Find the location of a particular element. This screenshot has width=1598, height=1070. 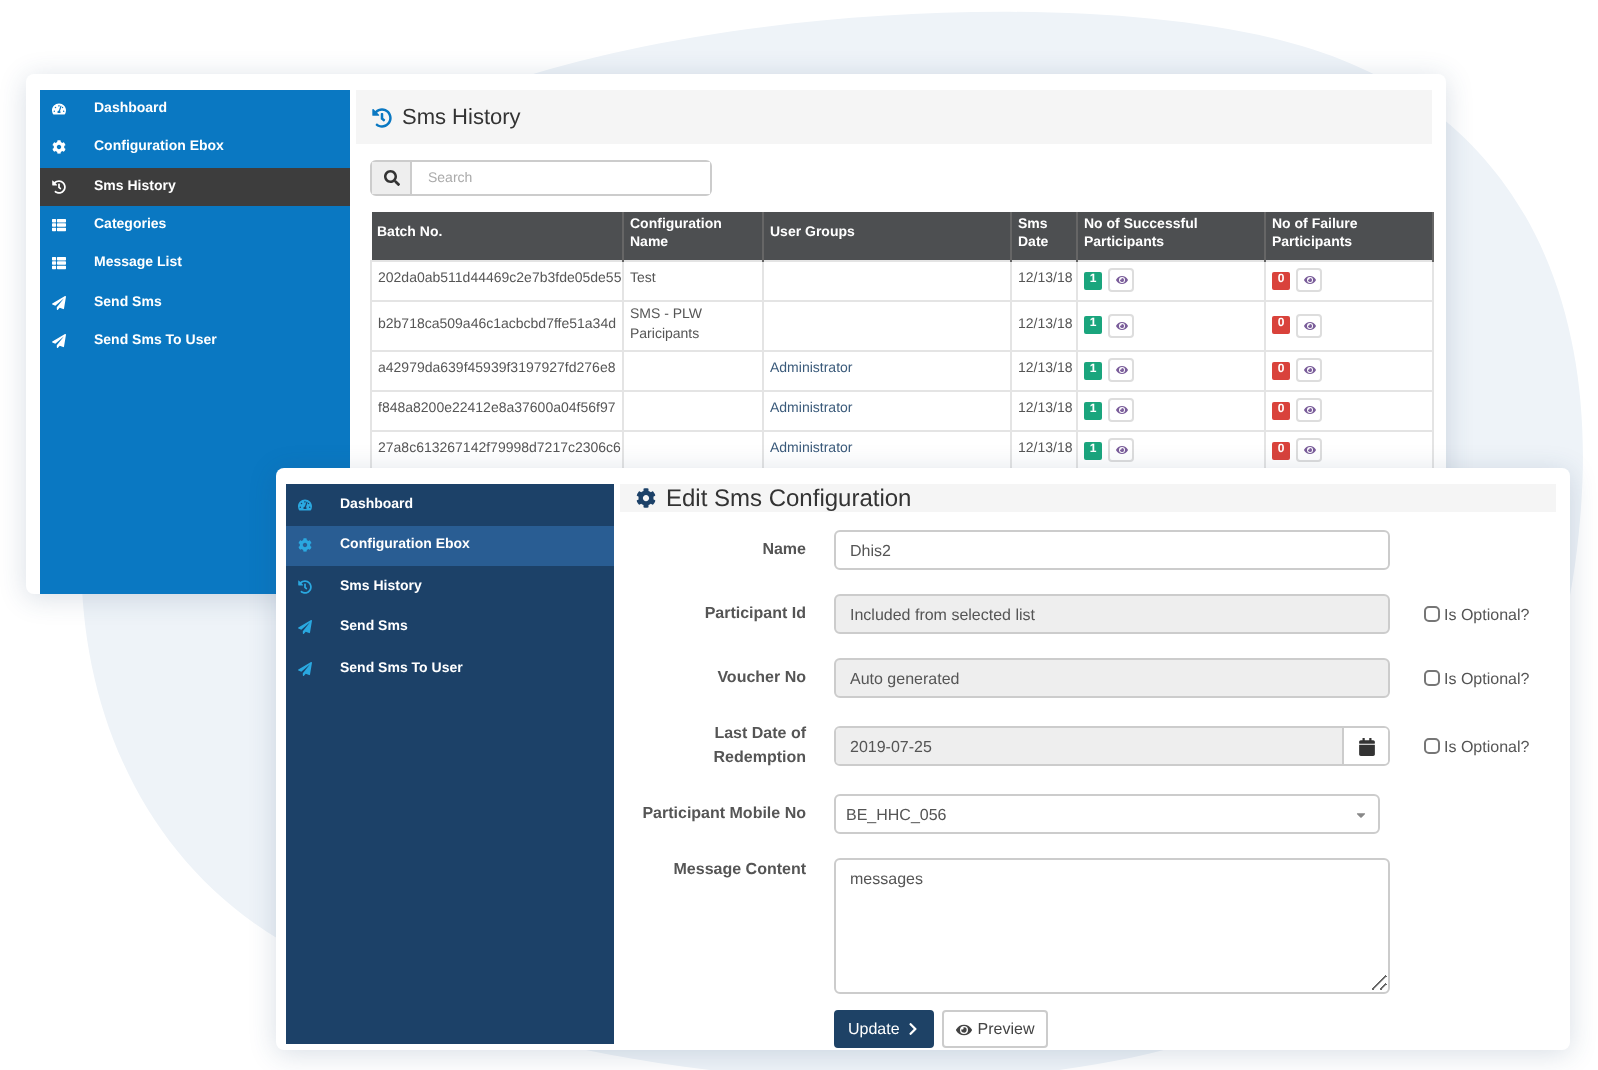

update-button: Update is located at coordinates (884, 1029).